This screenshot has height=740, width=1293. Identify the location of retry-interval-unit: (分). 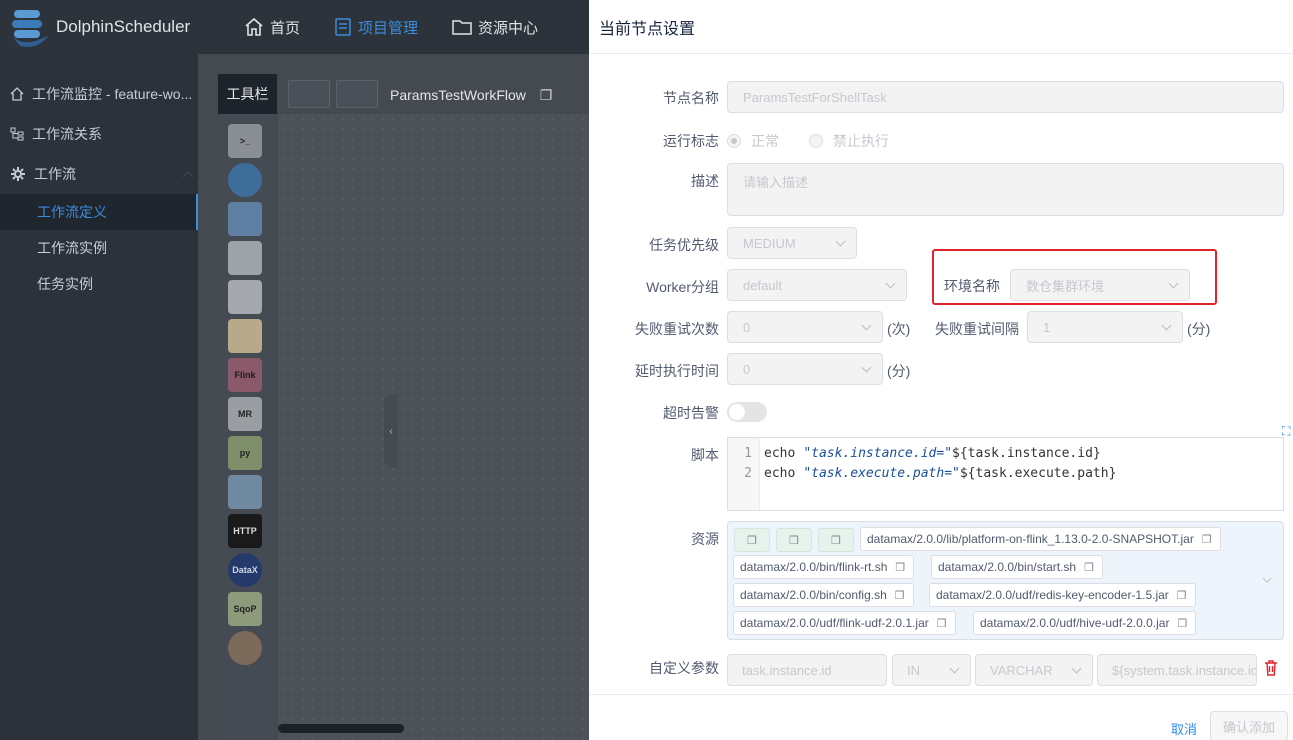
(1199, 329).